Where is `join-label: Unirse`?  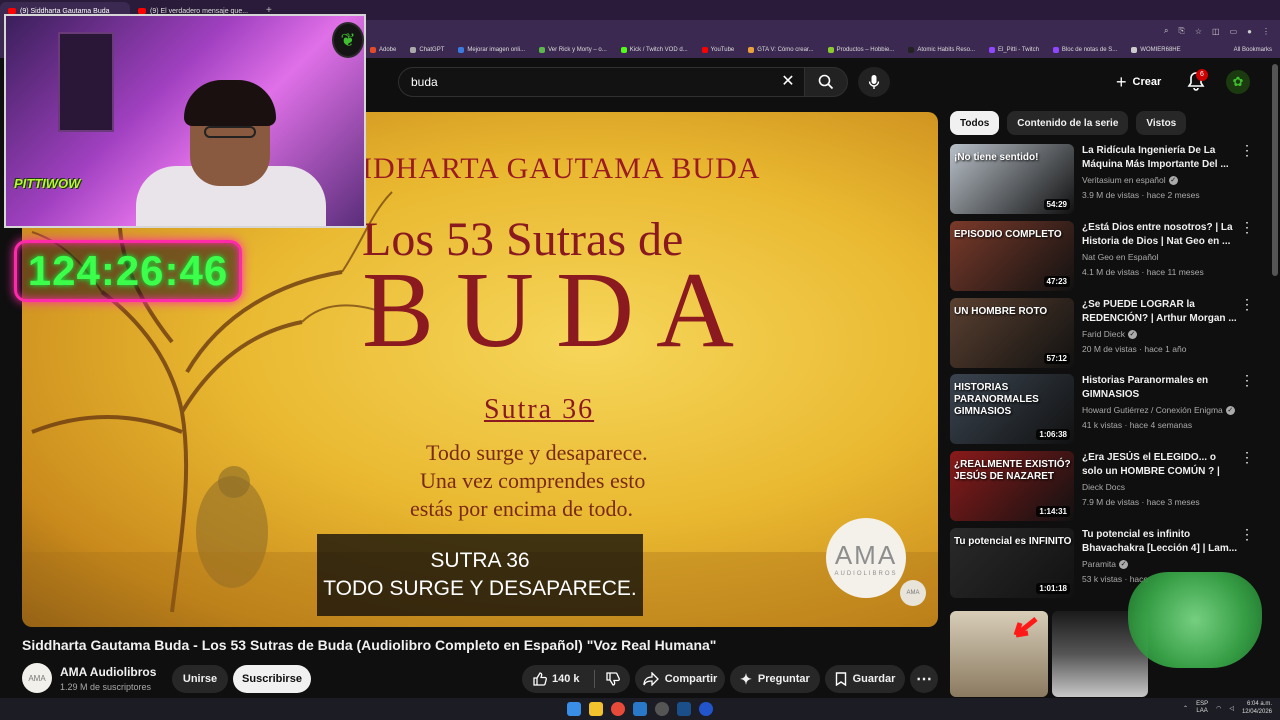 join-label: Unirse is located at coordinates (200, 679).